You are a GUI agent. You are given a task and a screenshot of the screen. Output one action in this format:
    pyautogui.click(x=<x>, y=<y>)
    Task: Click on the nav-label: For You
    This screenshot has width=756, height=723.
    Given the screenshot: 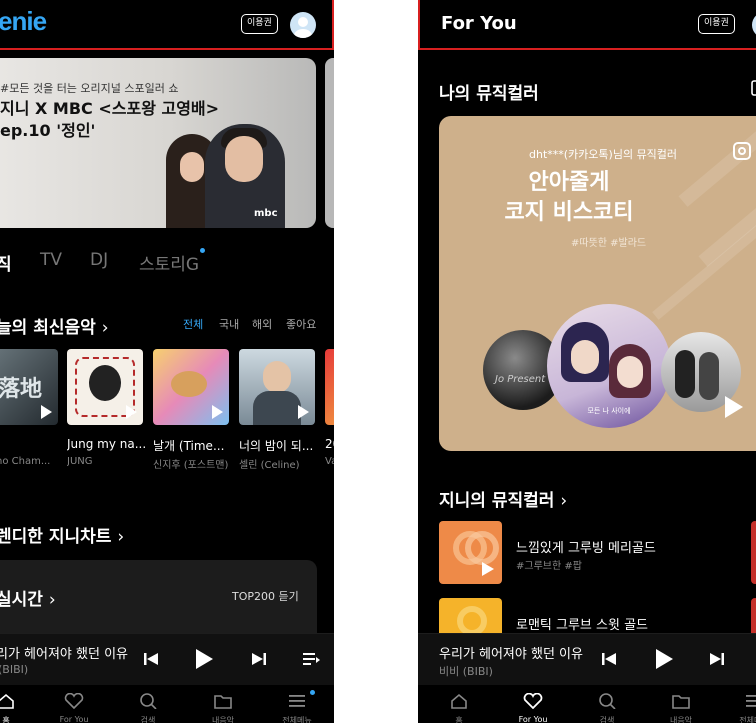 What is the action you would take?
    pyautogui.click(x=533, y=719)
    